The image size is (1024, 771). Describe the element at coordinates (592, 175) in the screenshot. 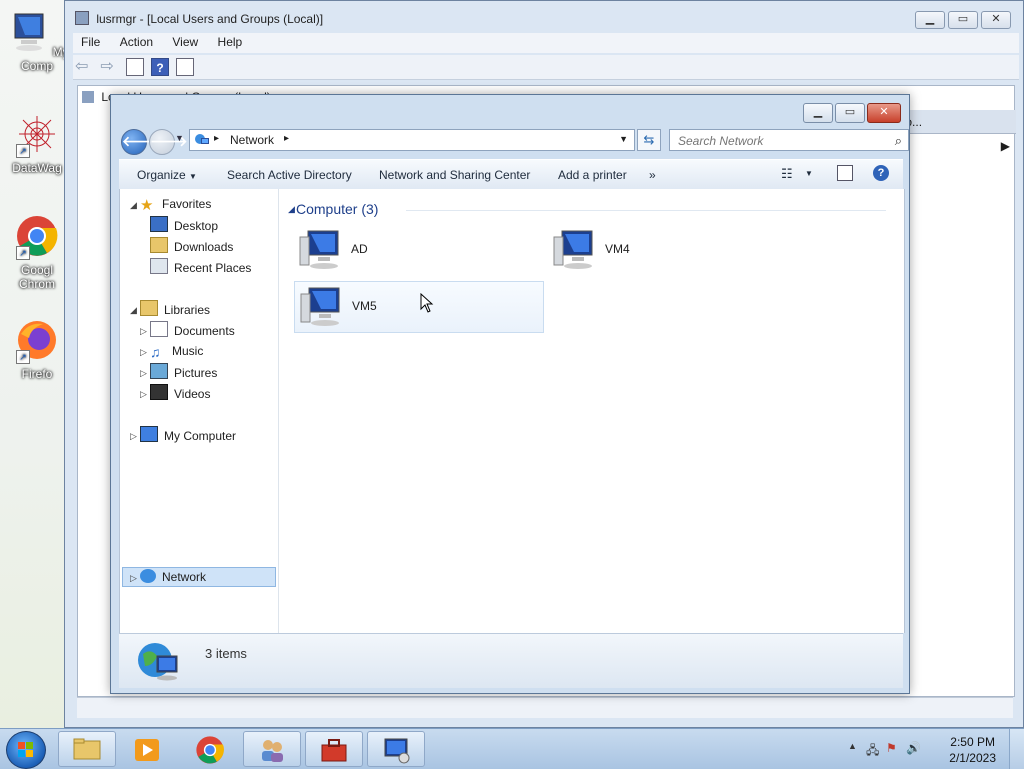

I see `add-printer-button: Add a printer` at that location.